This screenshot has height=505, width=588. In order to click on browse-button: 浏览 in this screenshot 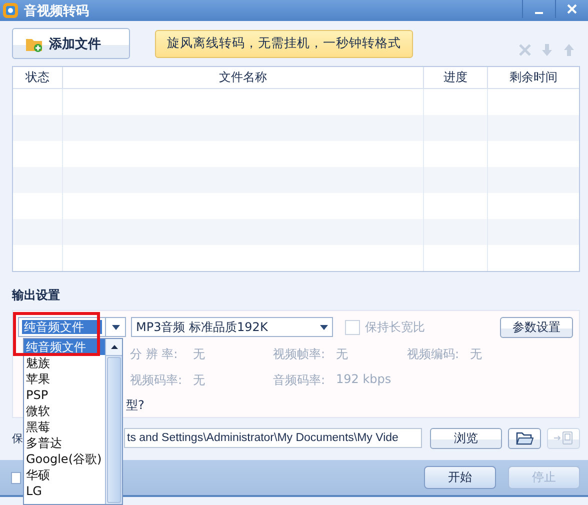, I will do `click(466, 438)`.